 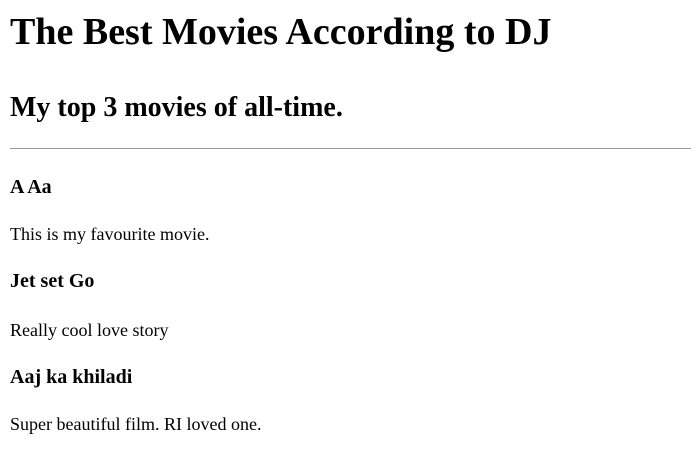 What do you see at coordinates (71, 377) in the screenshot?
I see `movie-title: Aaj ka khiladi` at bounding box center [71, 377].